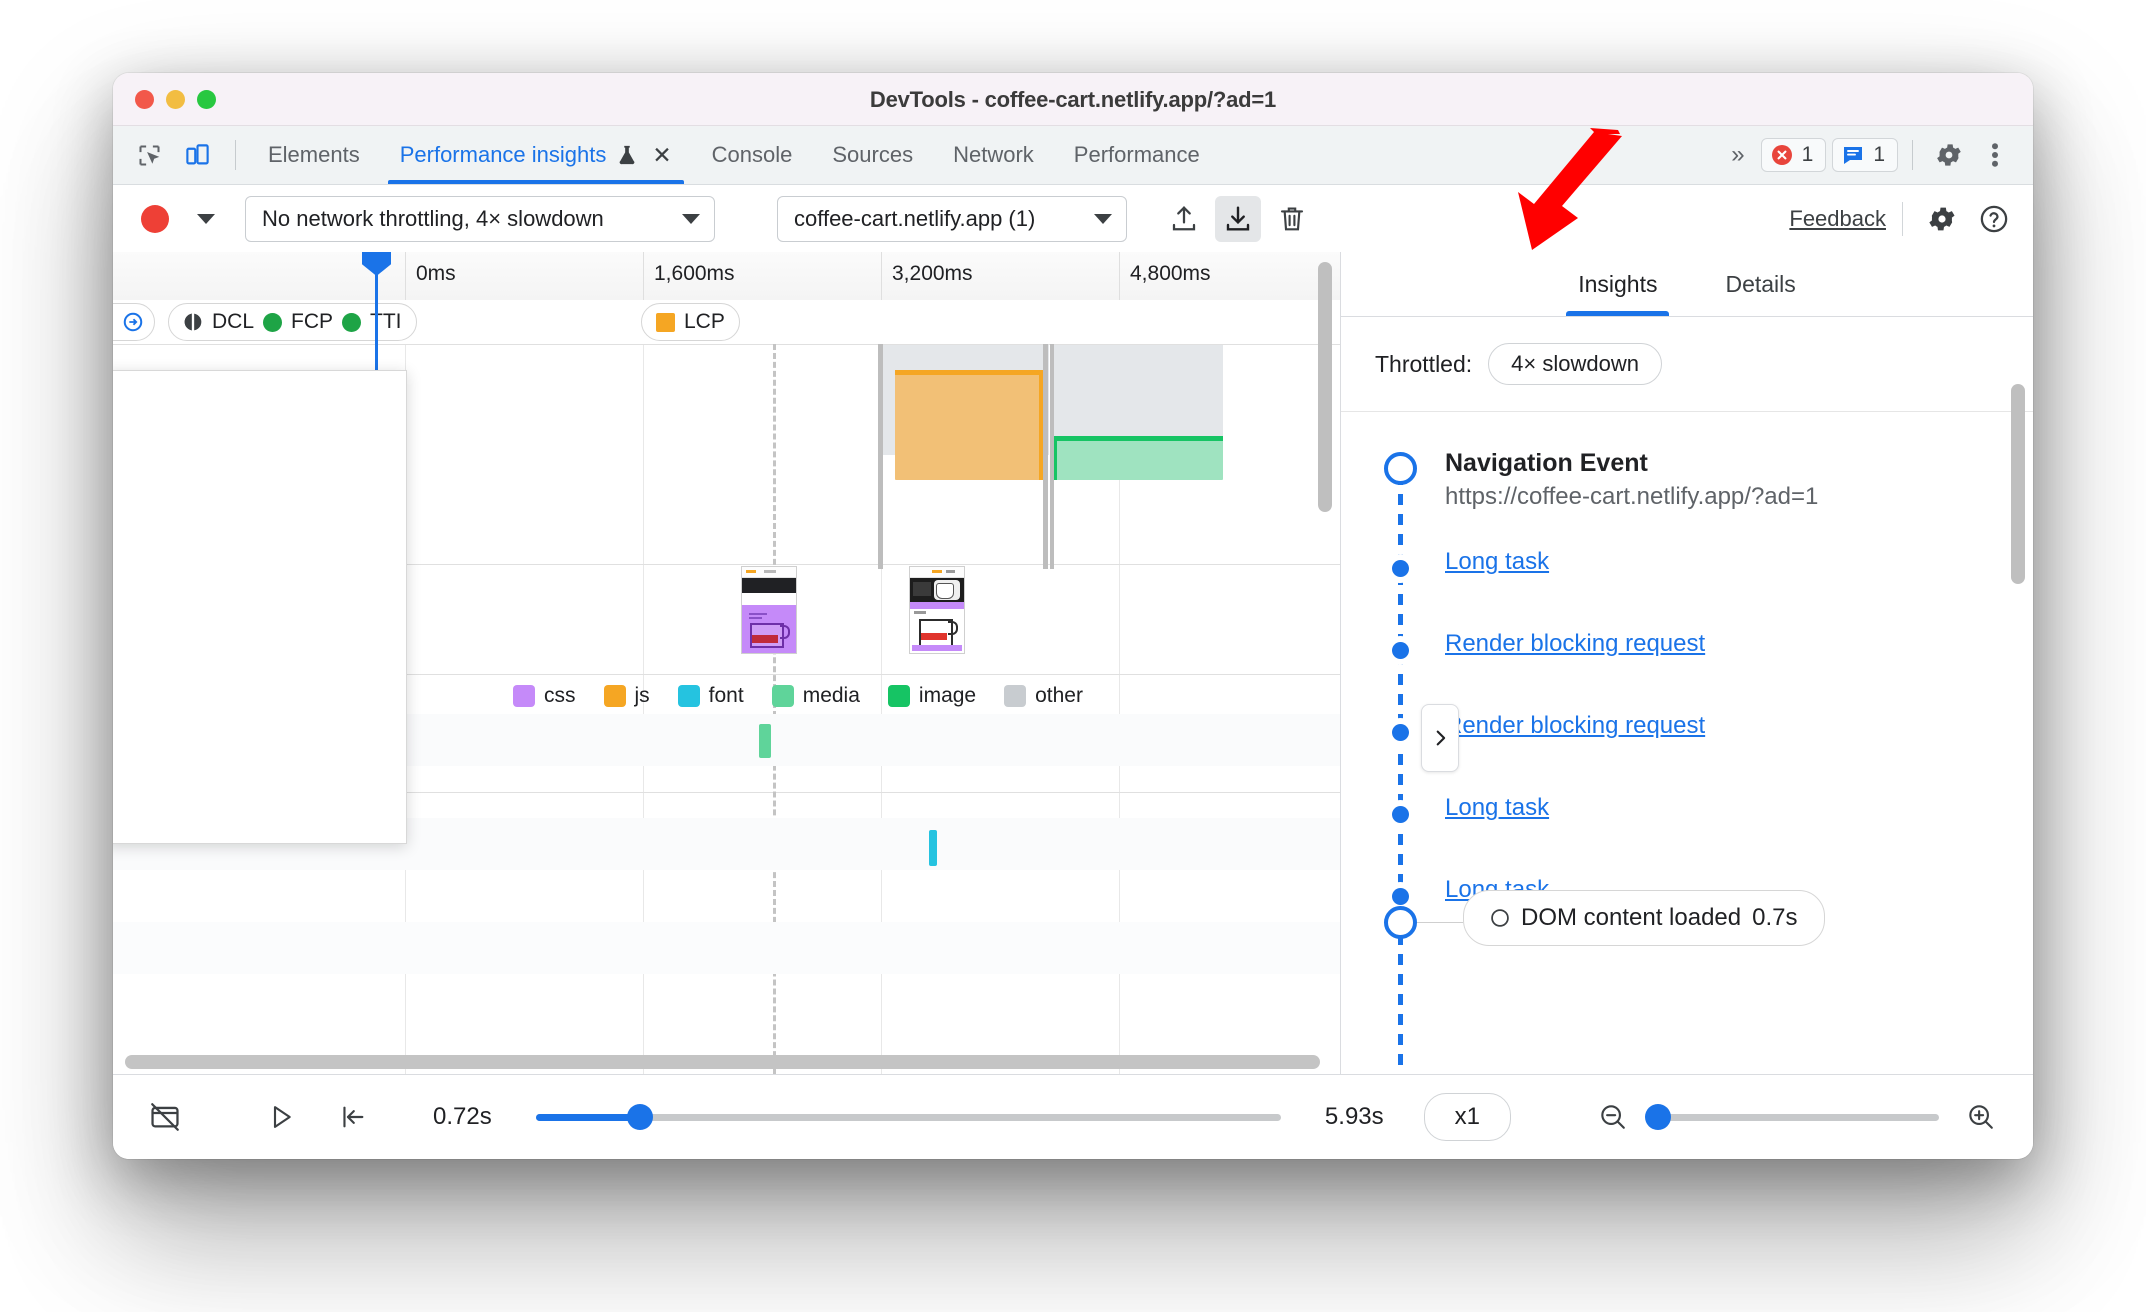  Describe the element at coordinates (353, 1117) in the screenshot. I see `jump-to-start-icon` at that location.